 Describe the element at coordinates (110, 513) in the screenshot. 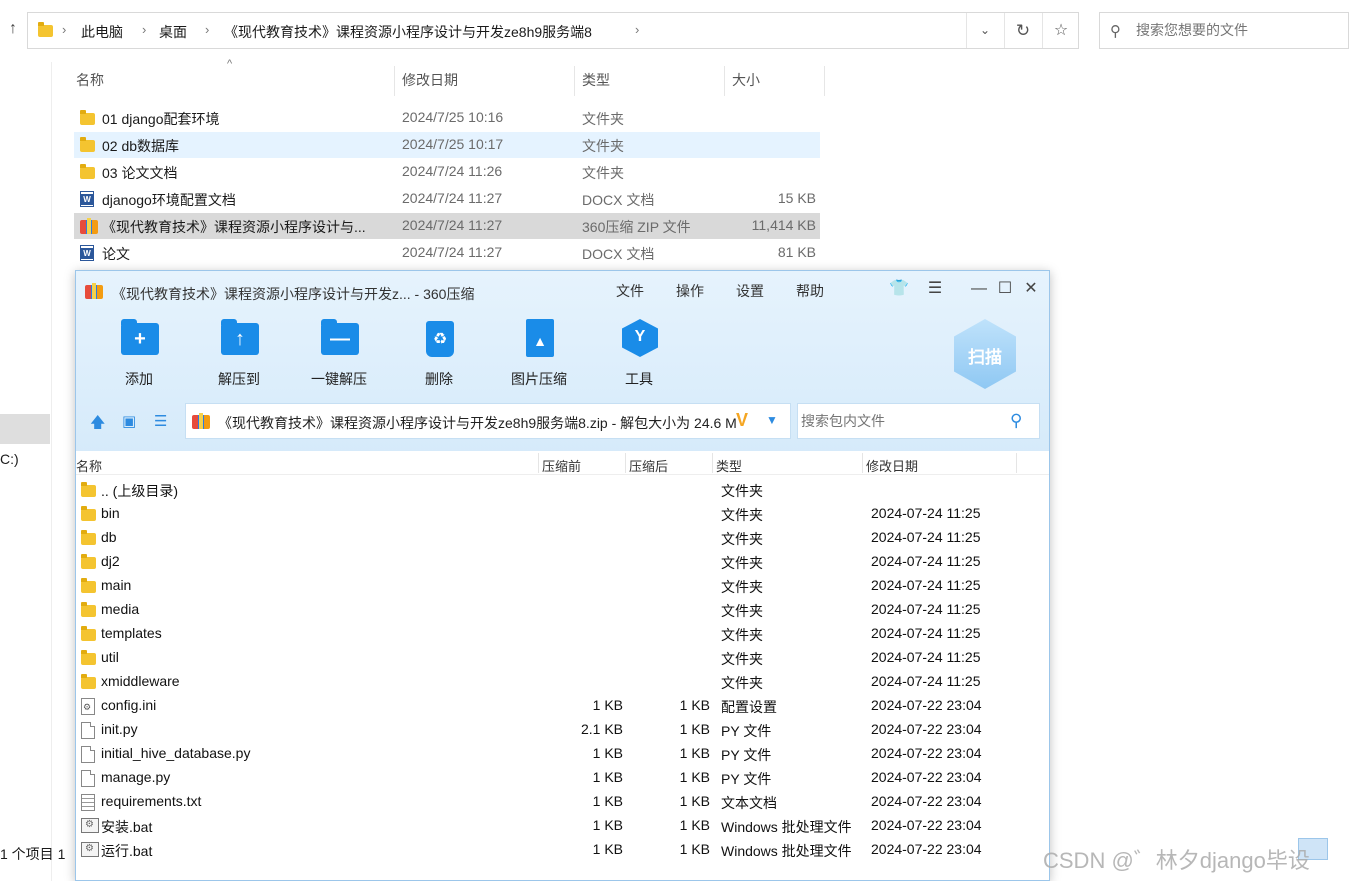

I see `zip-entry-name: bin` at that location.